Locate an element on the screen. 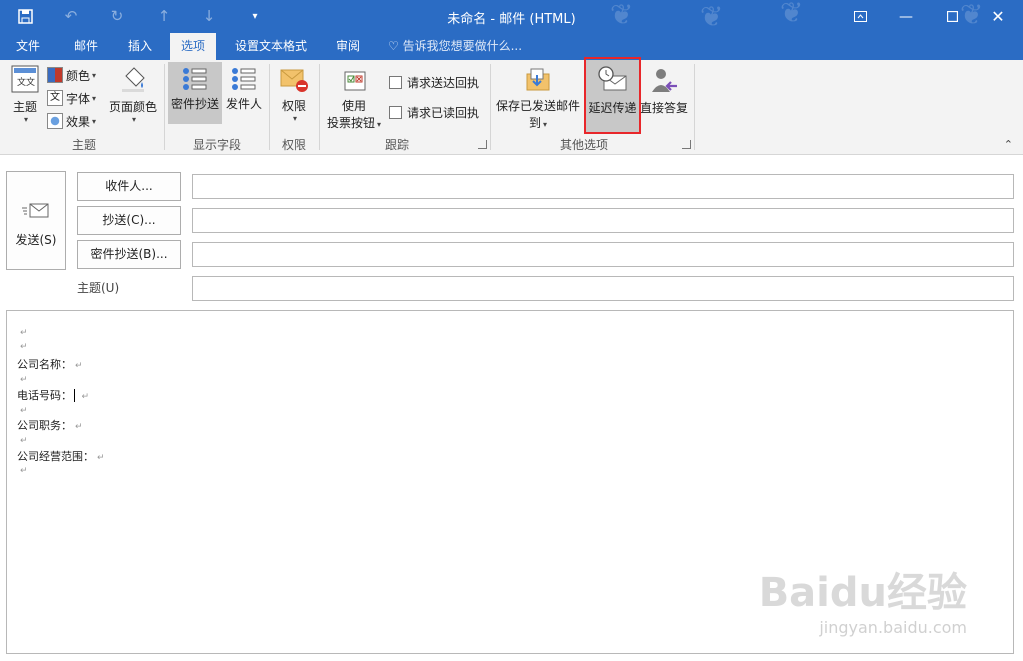  save-sent-label-line2-row: 到 ▾ is located at coordinates (538, 122).